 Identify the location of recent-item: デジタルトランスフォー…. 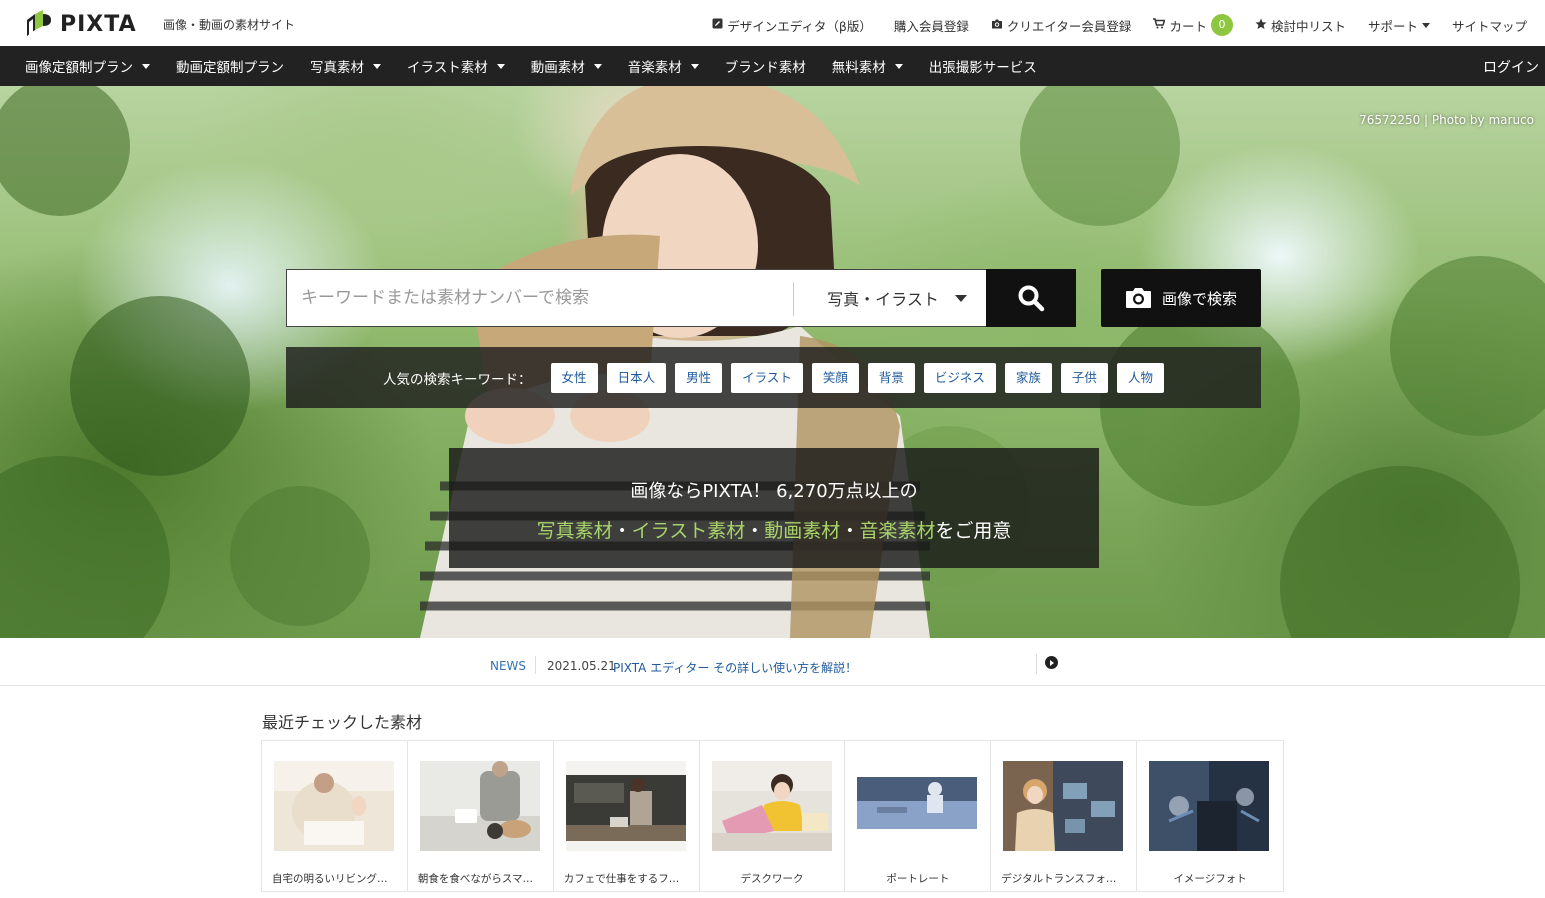
(1064, 816).